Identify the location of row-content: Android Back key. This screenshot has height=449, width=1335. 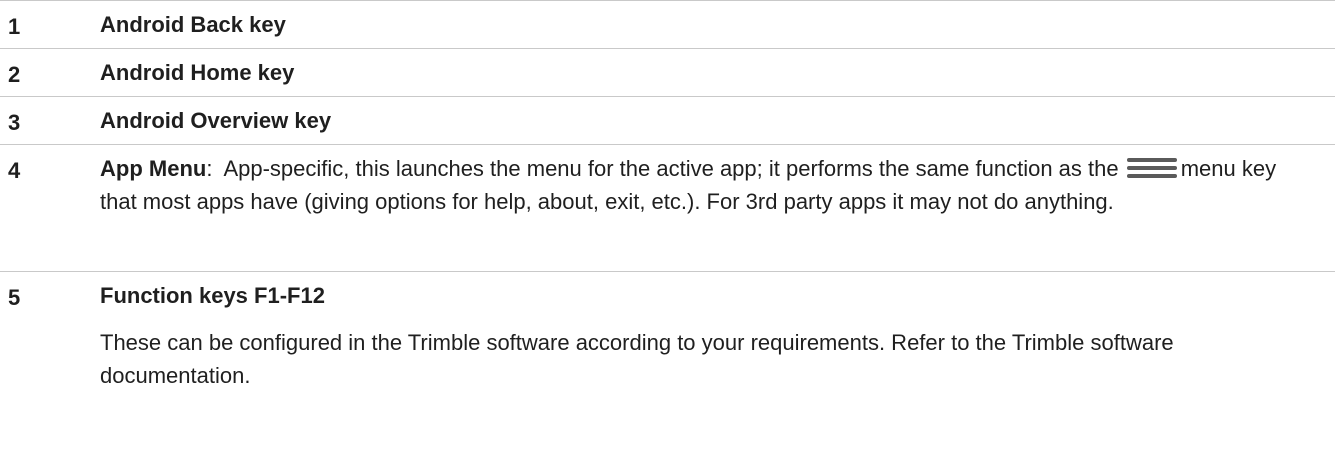
(707, 21).